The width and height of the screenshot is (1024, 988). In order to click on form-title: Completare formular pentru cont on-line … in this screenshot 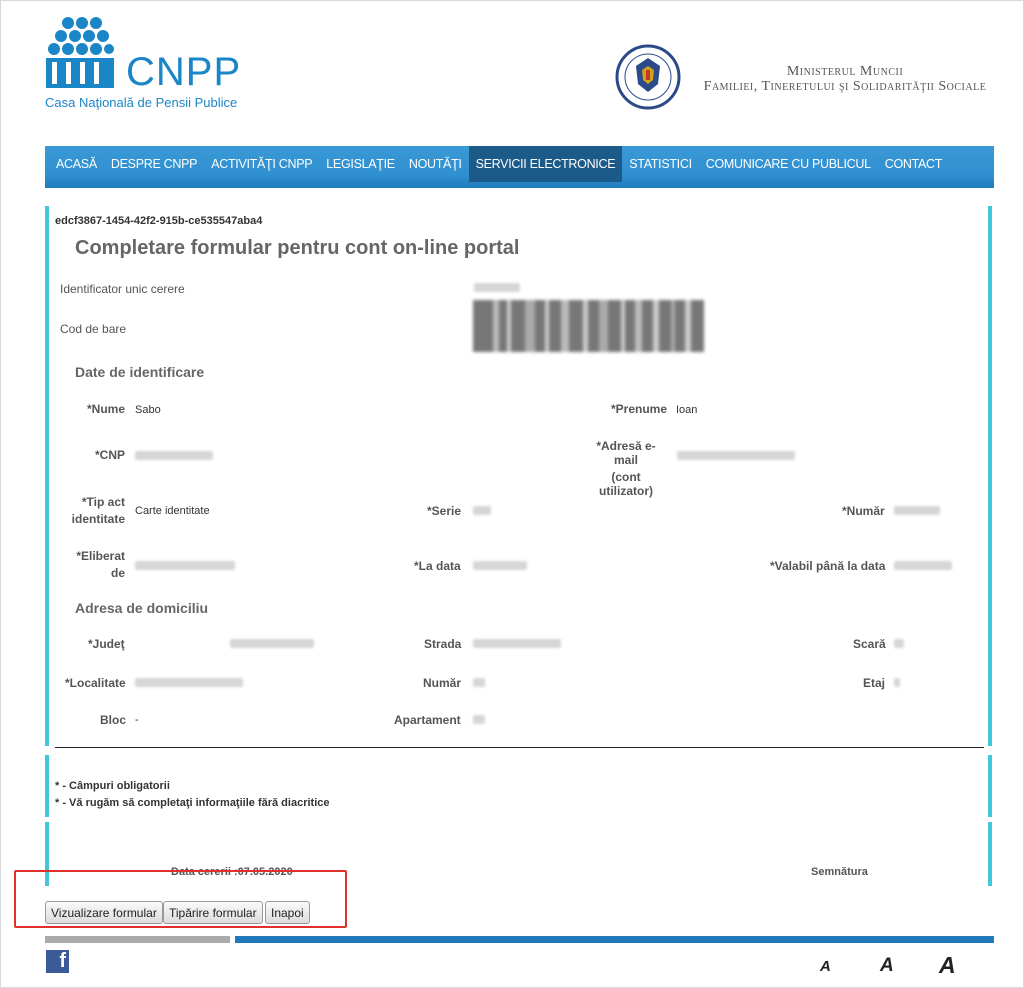, I will do `click(297, 248)`.